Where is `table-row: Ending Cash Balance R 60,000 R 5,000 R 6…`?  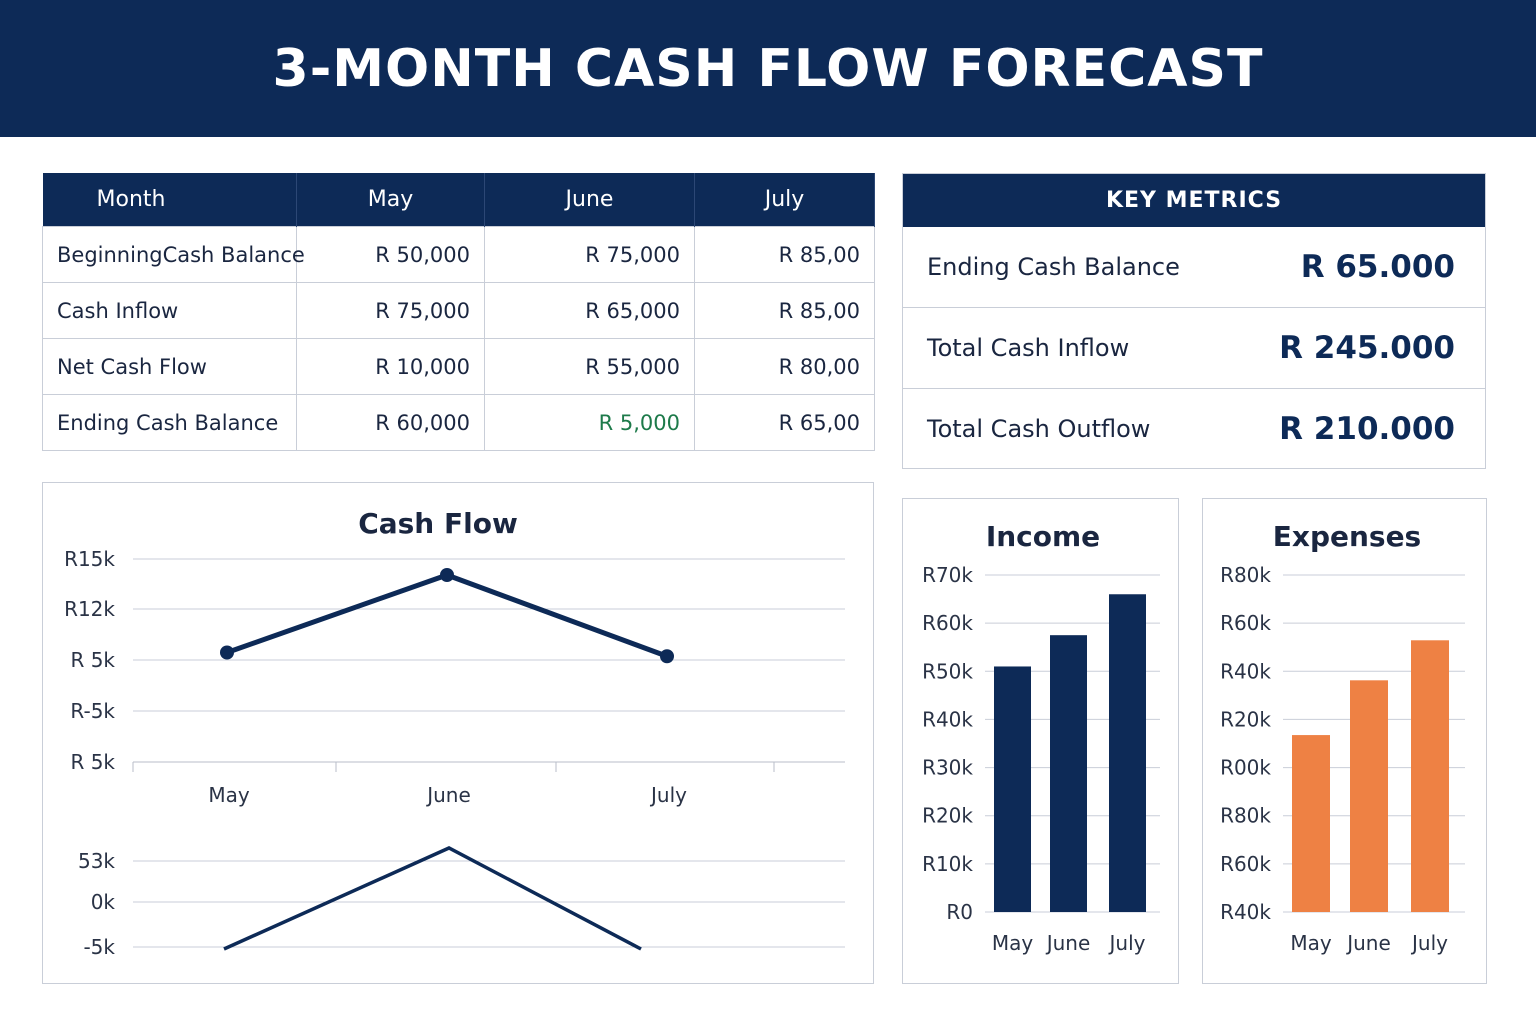 table-row: Ending Cash Balance R 60,000 R 5,000 R 6… is located at coordinates (458, 422).